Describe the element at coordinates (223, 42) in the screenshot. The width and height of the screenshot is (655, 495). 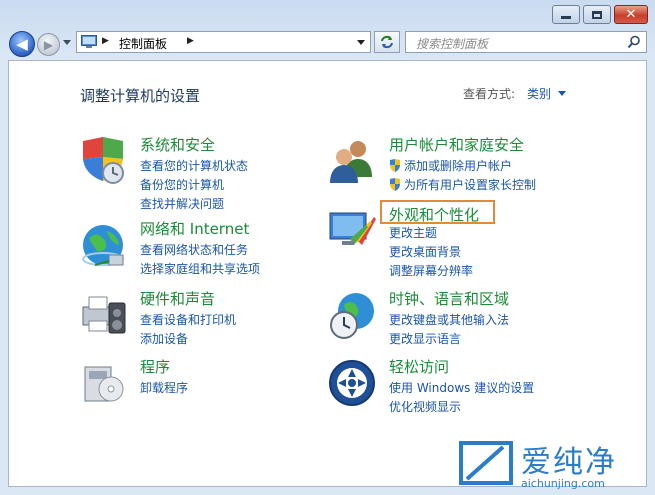
I see `address-bar: ▶ 控制面板 ▶` at that location.